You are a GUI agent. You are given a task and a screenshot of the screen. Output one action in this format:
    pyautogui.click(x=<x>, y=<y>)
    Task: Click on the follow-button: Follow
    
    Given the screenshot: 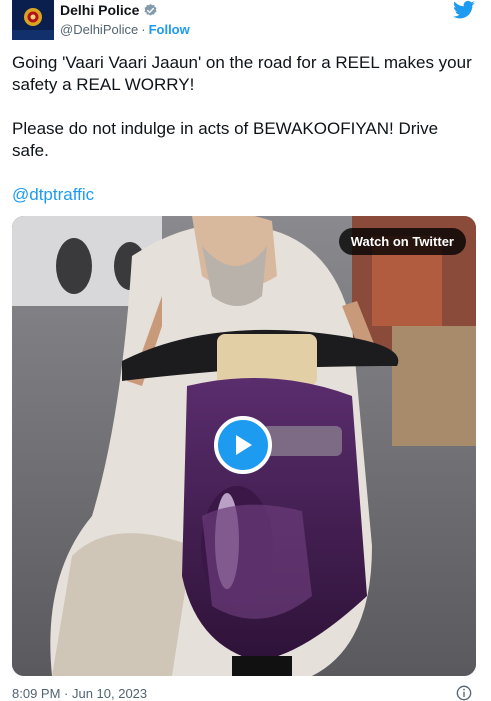 What is the action you would take?
    pyautogui.click(x=169, y=29)
    